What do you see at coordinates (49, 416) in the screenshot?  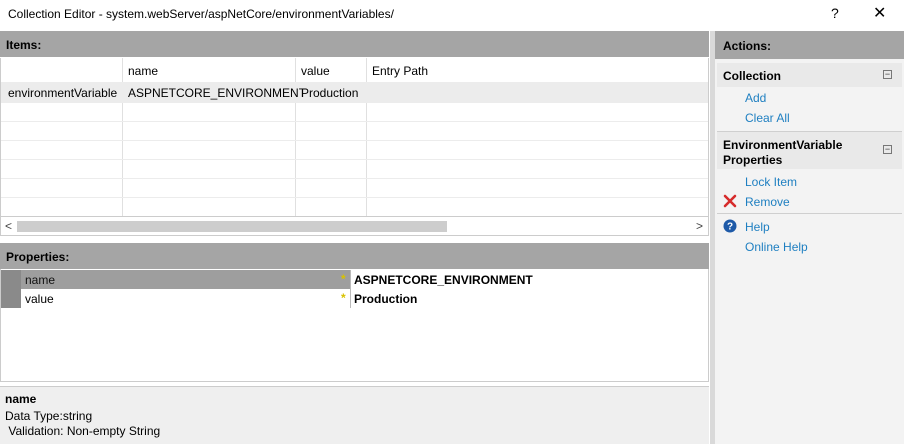 I see `description-data-type: Data Type:string` at bounding box center [49, 416].